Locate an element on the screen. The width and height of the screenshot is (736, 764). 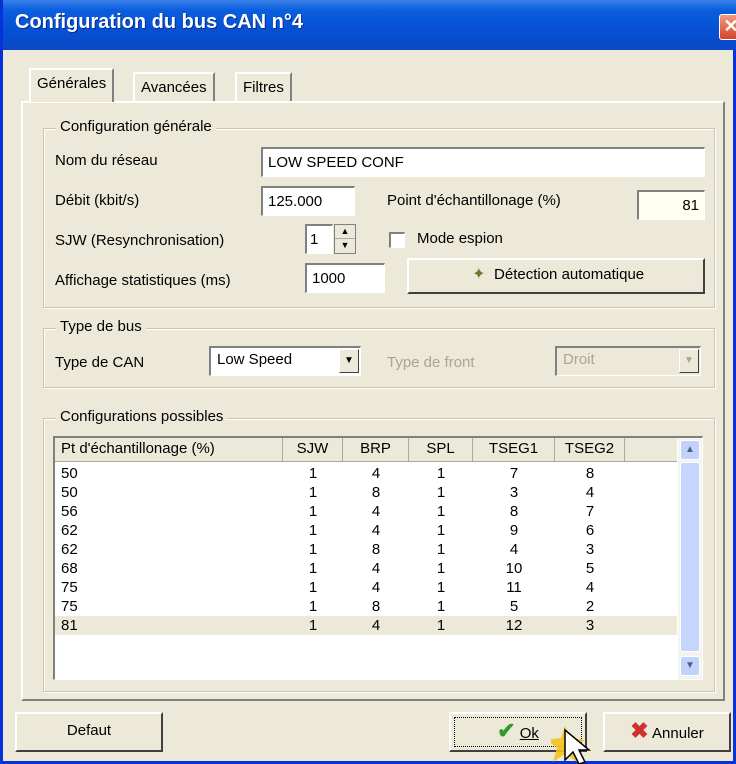
spin-up-icon: ▲ is located at coordinates (345, 232).